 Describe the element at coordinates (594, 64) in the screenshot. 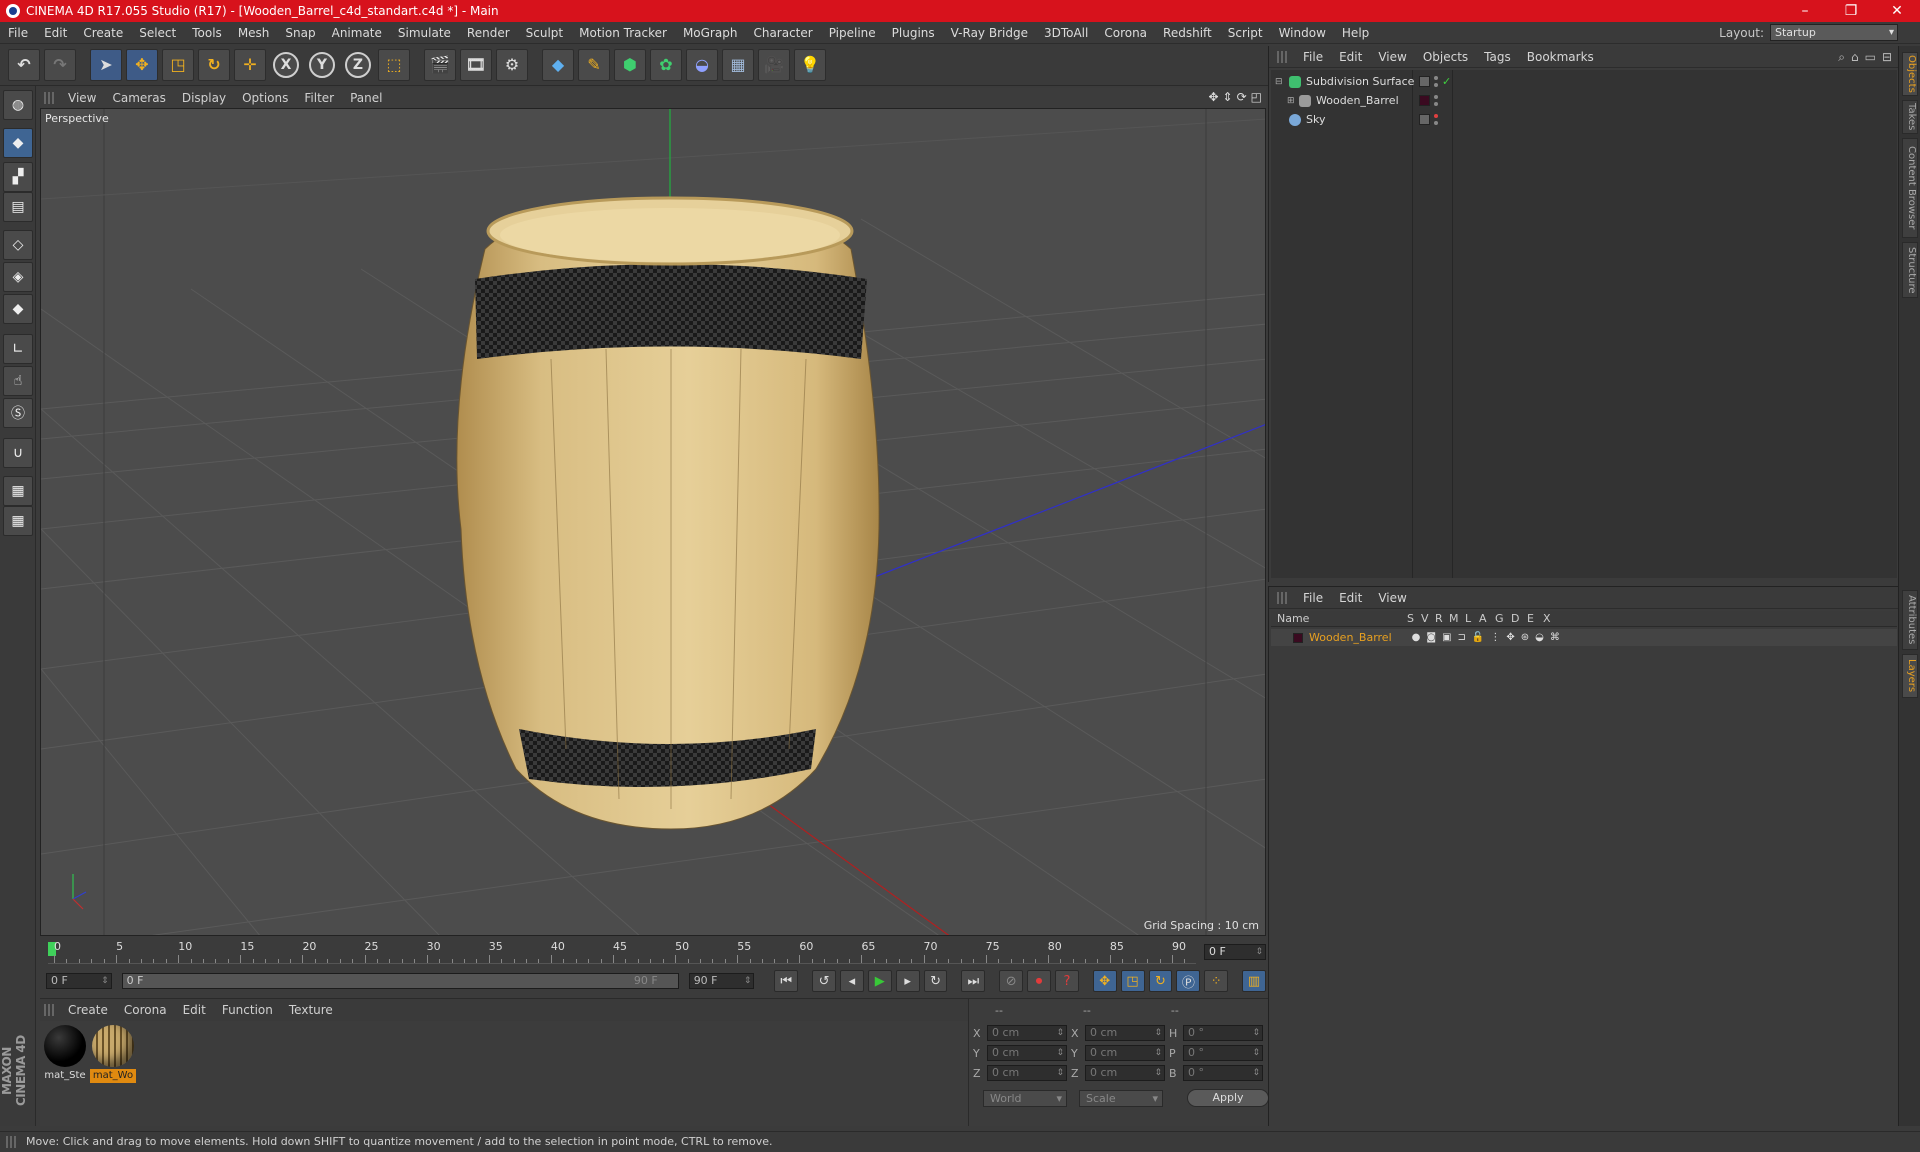

I see `spline-pen-icon: ✎` at that location.